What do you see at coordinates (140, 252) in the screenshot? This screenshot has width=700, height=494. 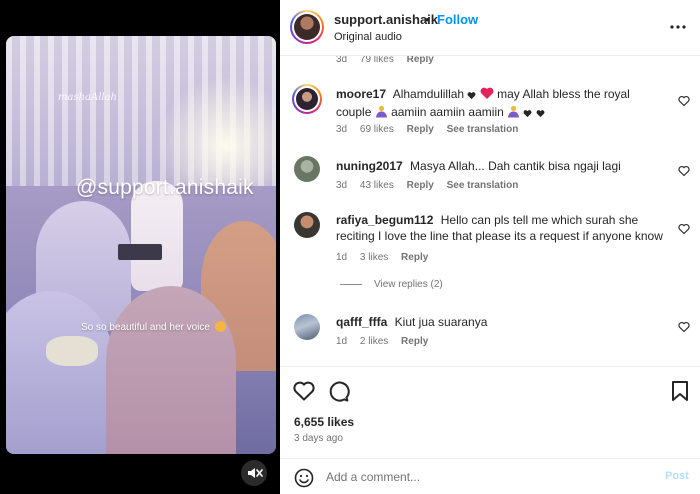 I see `reciter-book` at bounding box center [140, 252].